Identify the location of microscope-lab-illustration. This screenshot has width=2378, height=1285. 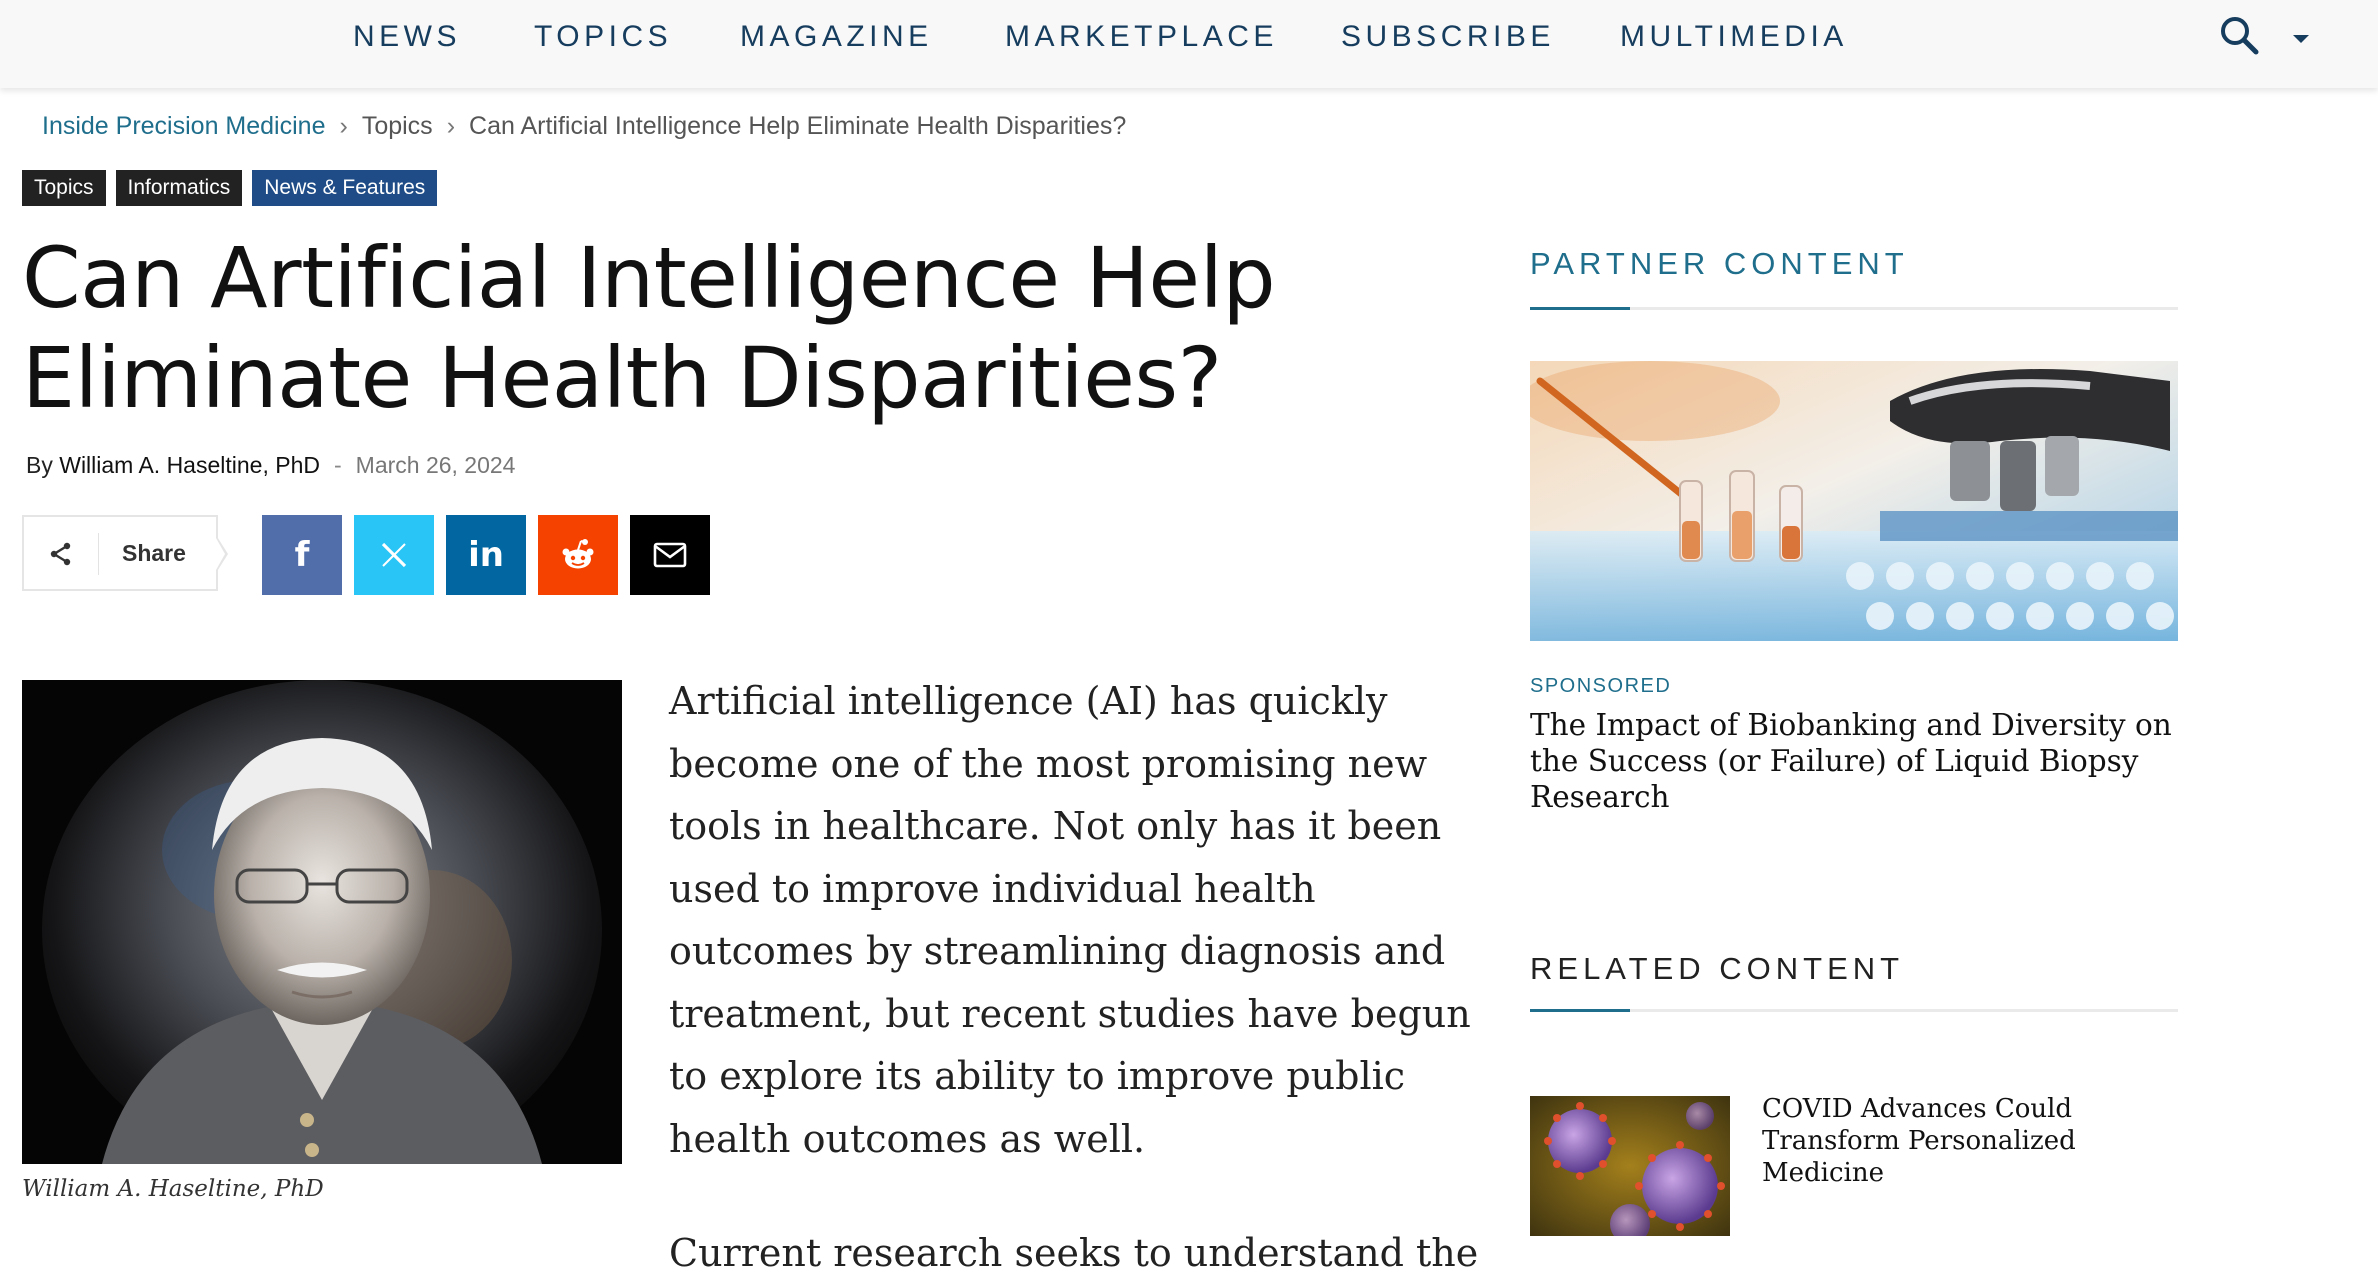
(1854, 501).